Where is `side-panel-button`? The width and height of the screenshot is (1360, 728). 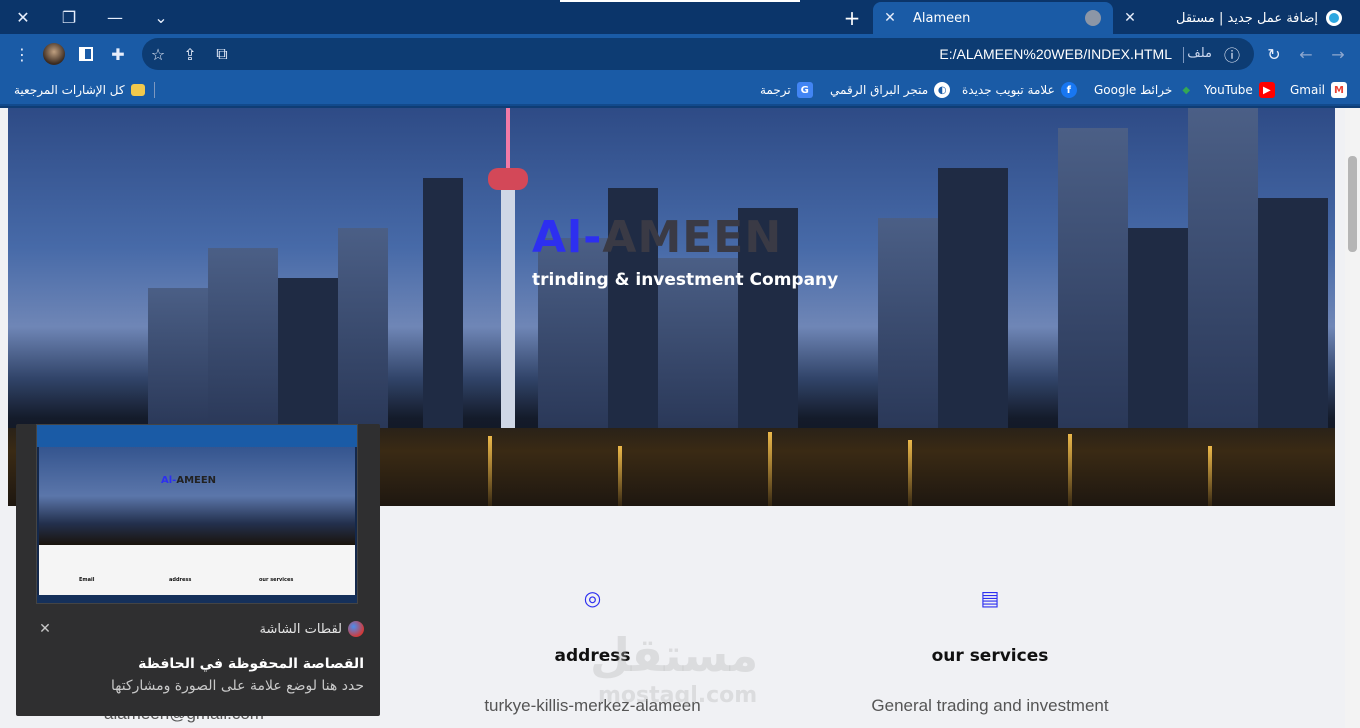
side-panel-button is located at coordinates (86, 54).